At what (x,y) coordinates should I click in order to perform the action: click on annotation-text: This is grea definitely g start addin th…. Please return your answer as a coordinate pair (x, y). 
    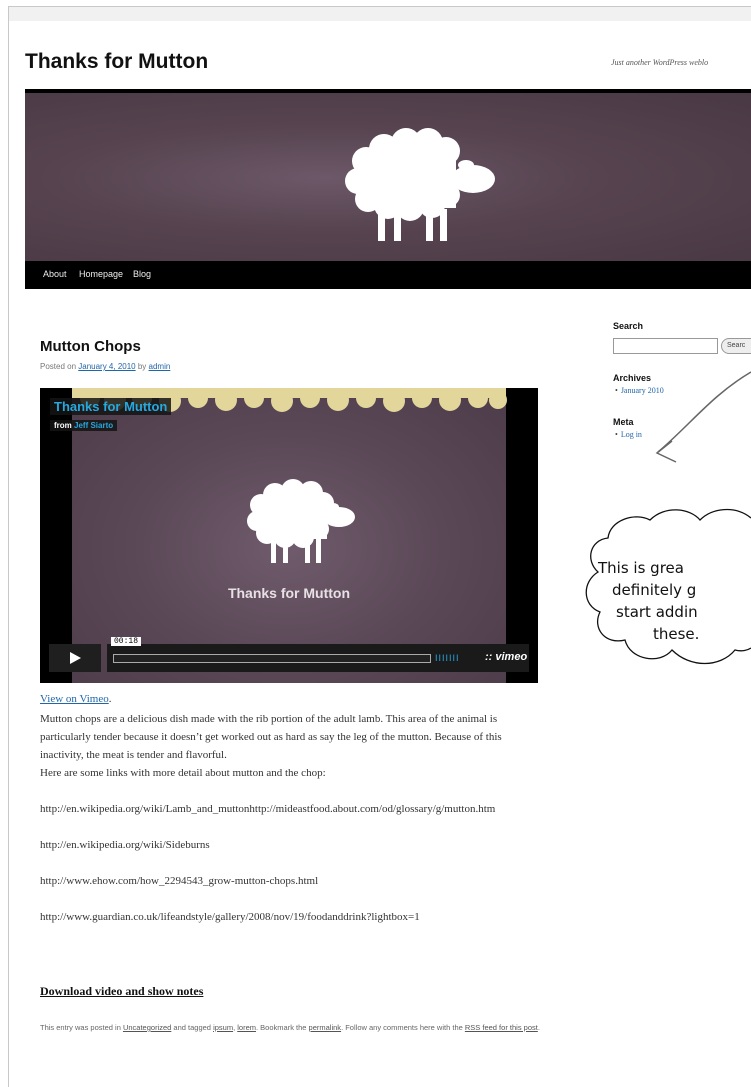
    Looking at the image, I should click on (648, 601).